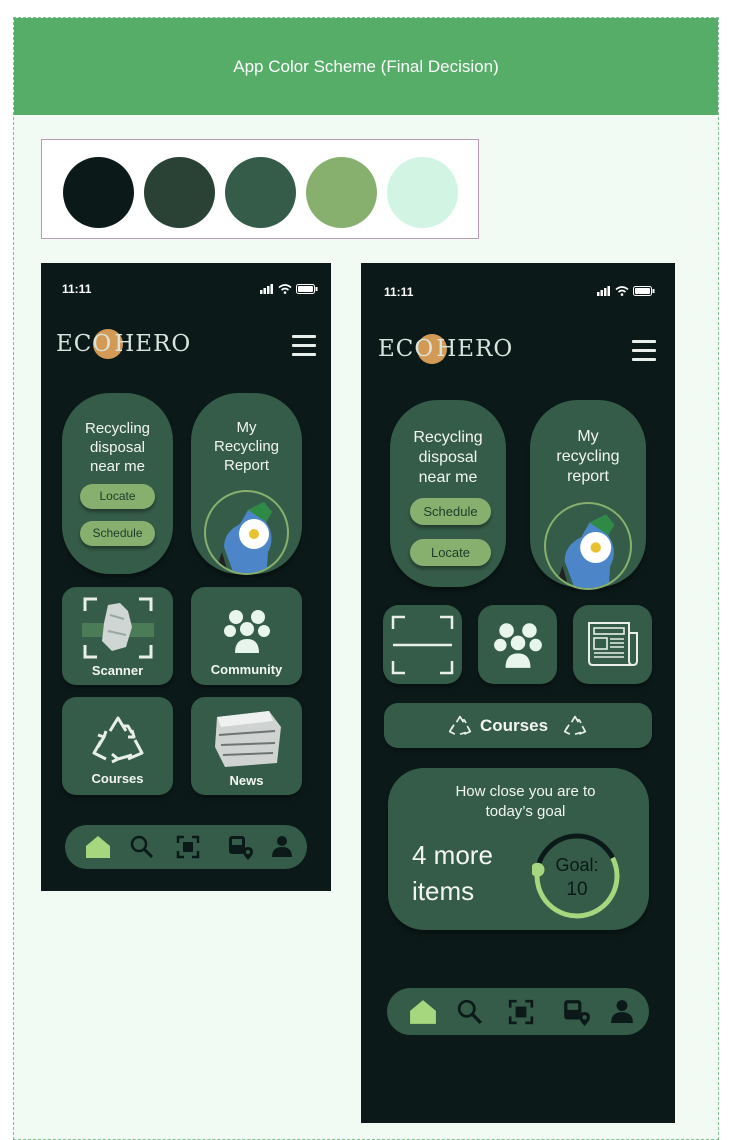  Describe the element at coordinates (588, 495) in the screenshot. I see `report-card: My recycling report` at that location.